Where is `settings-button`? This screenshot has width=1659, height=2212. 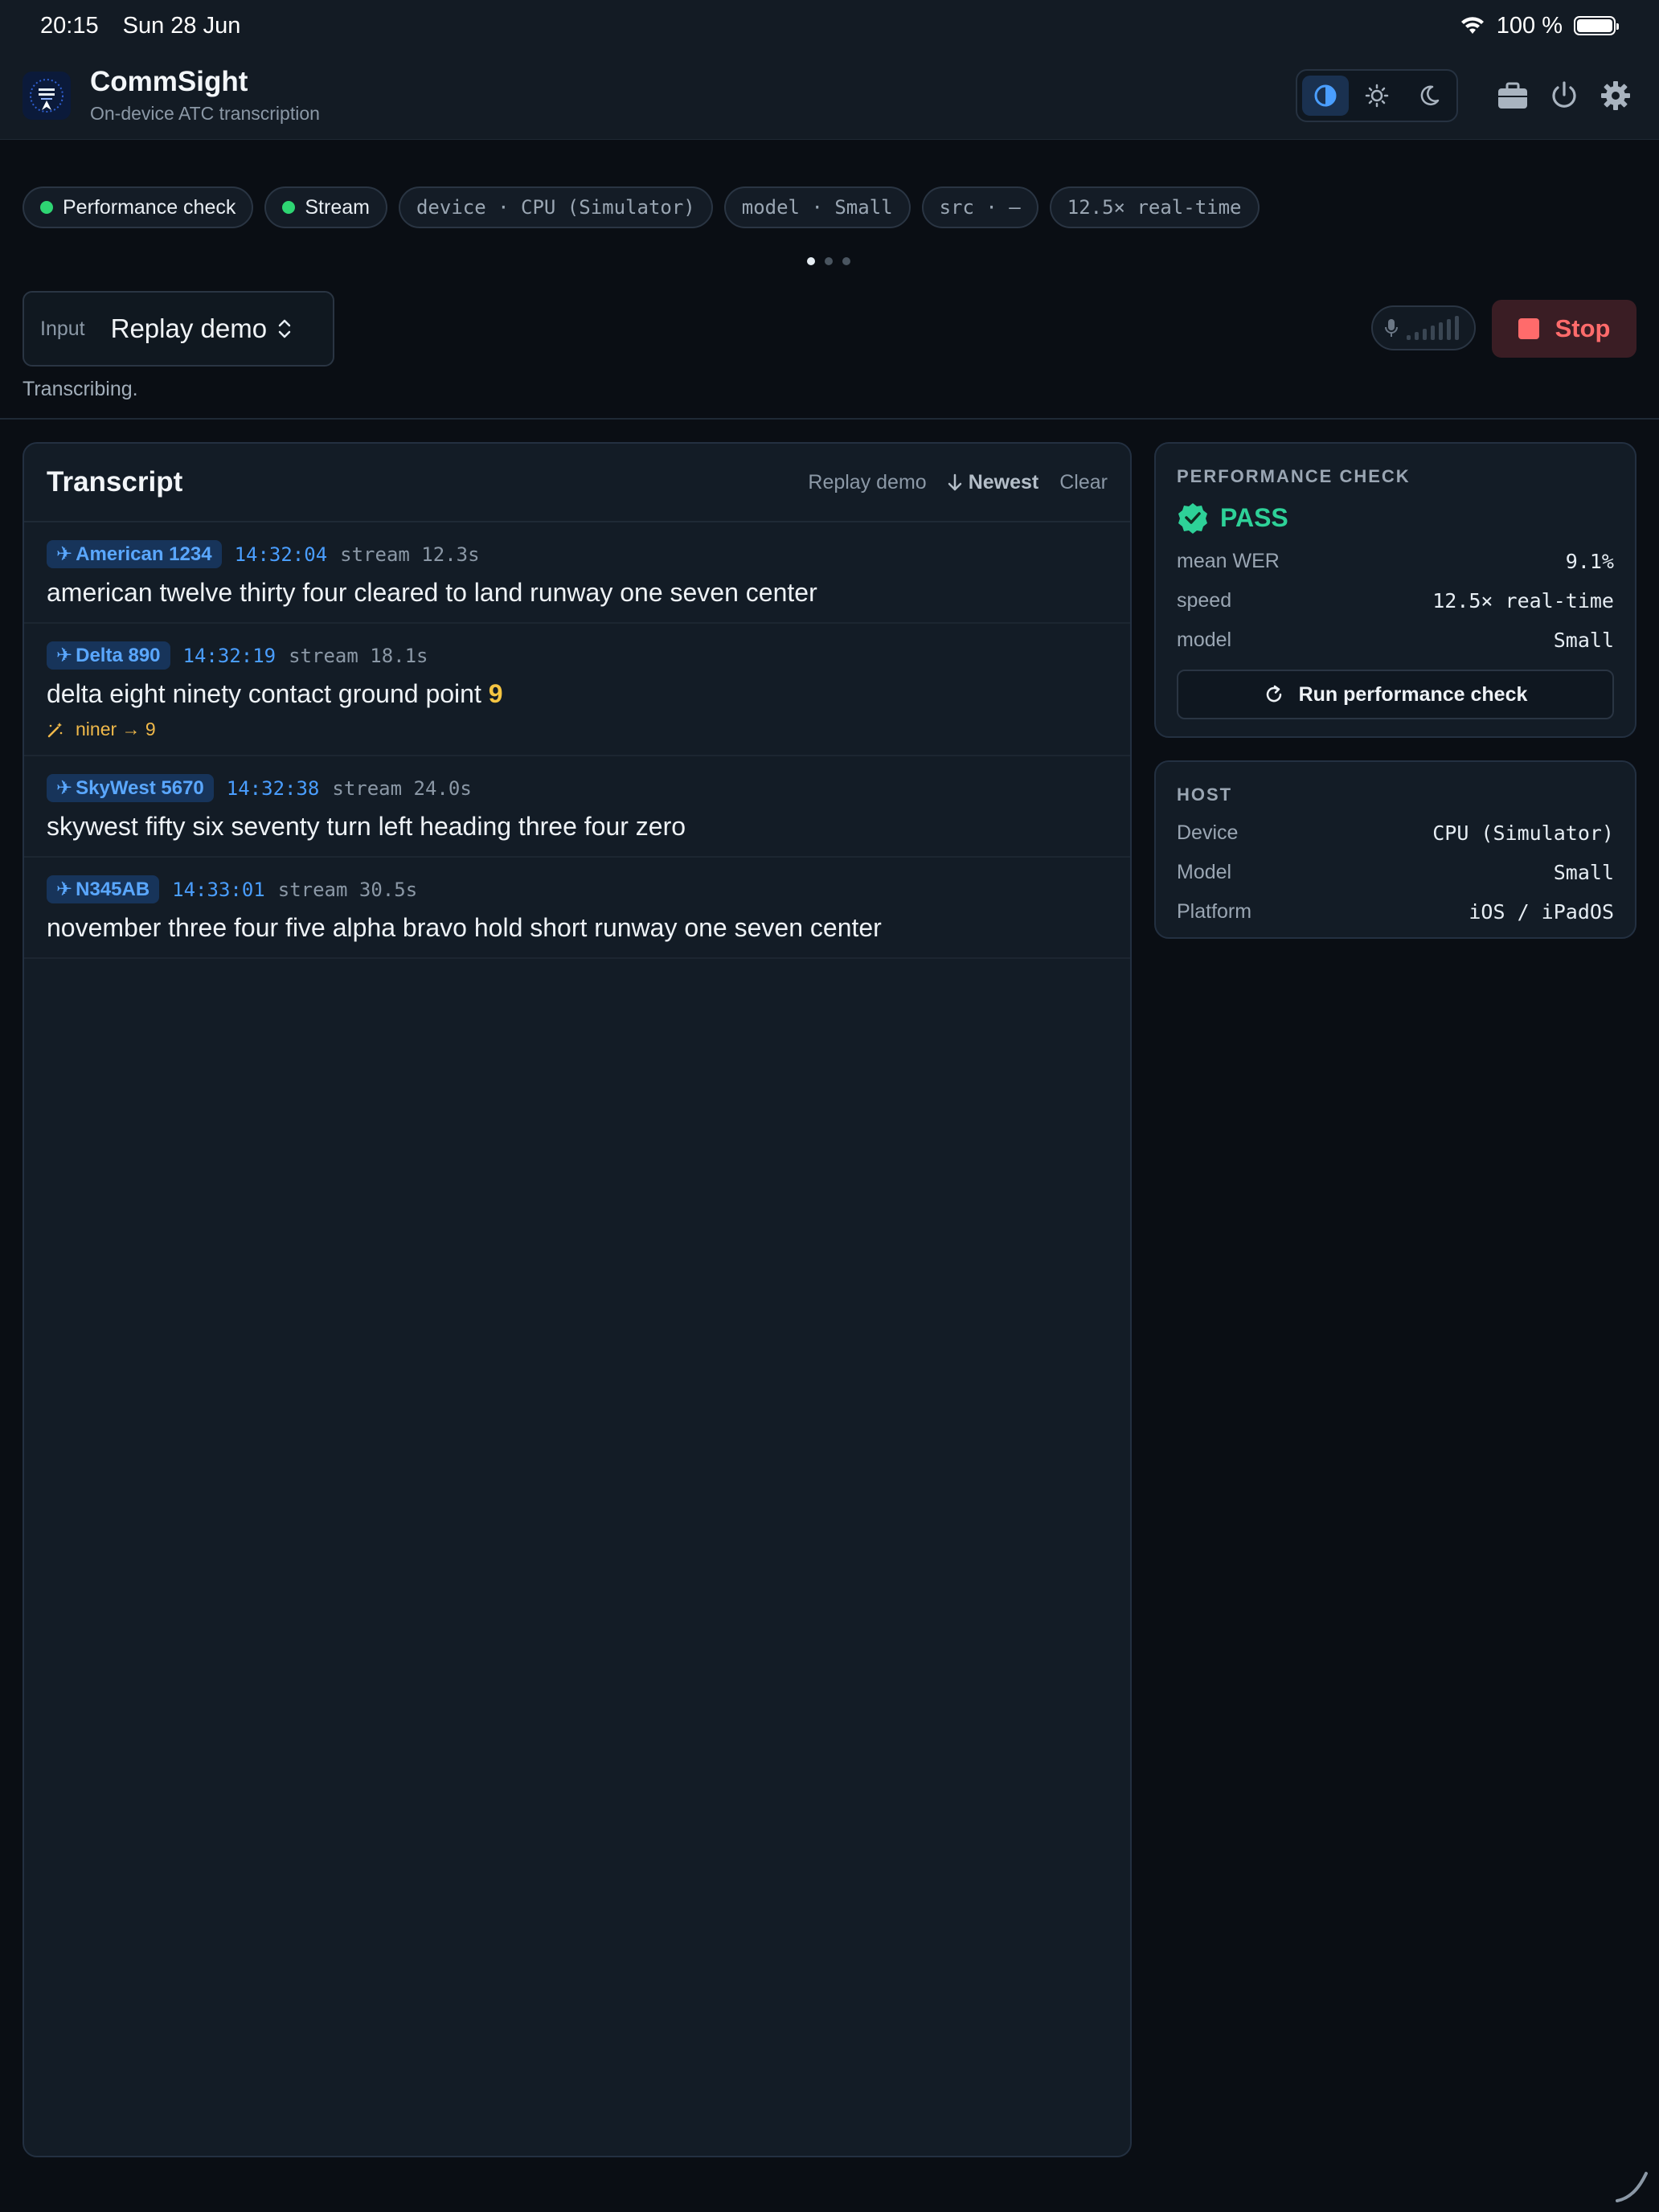
settings-button is located at coordinates (1615, 96).